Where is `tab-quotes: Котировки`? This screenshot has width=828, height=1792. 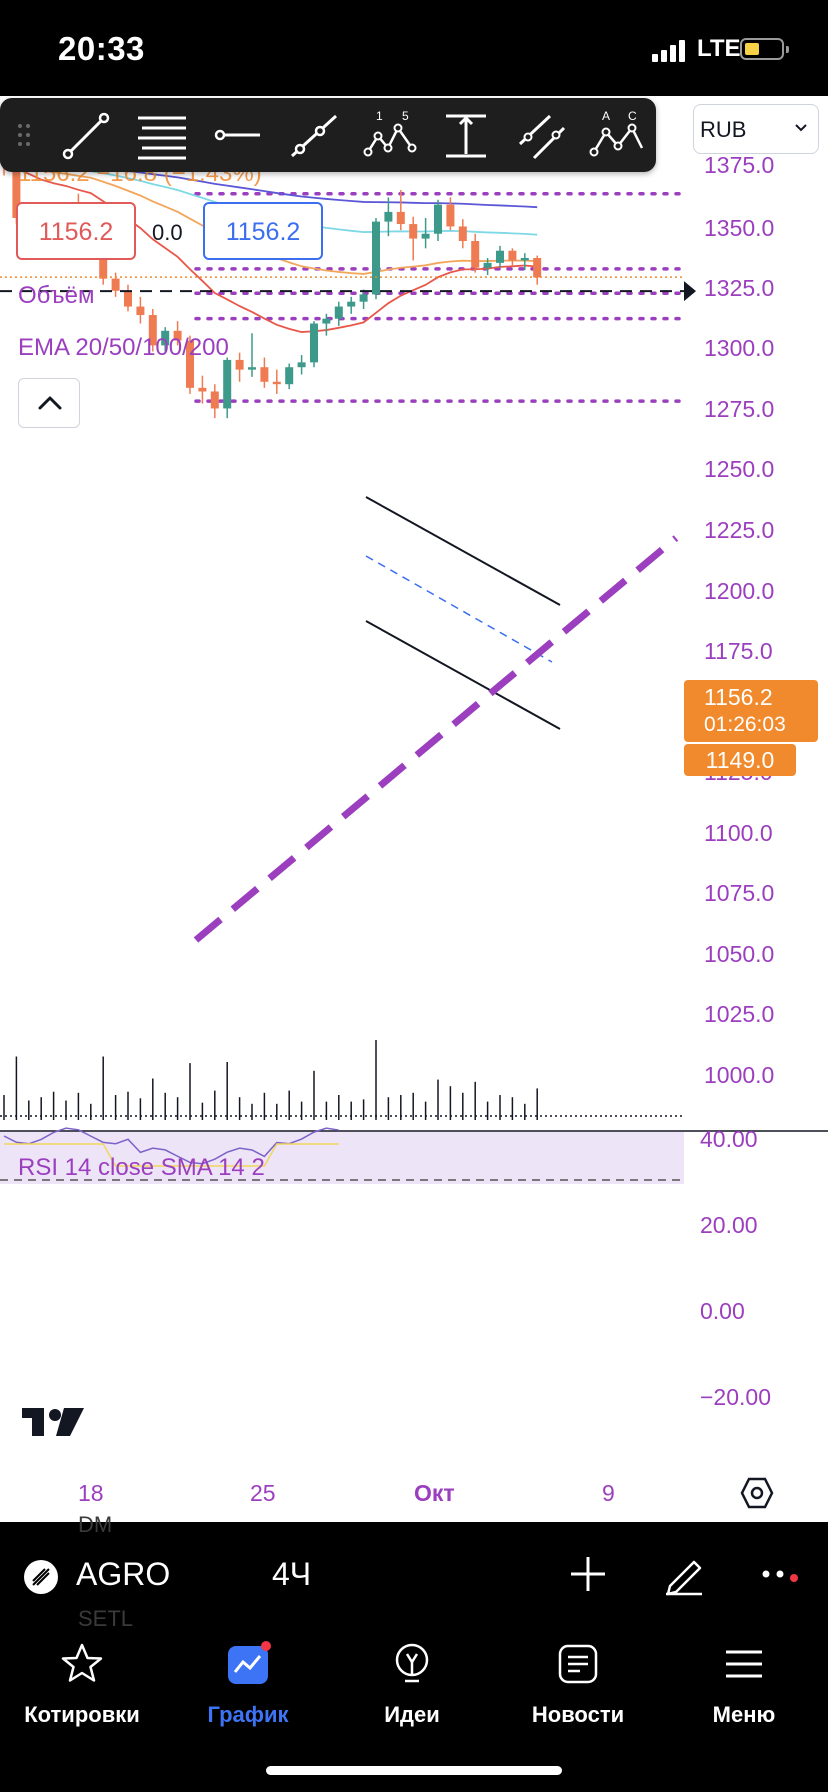 tab-quotes: Котировки is located at coordinates (82, 1690).